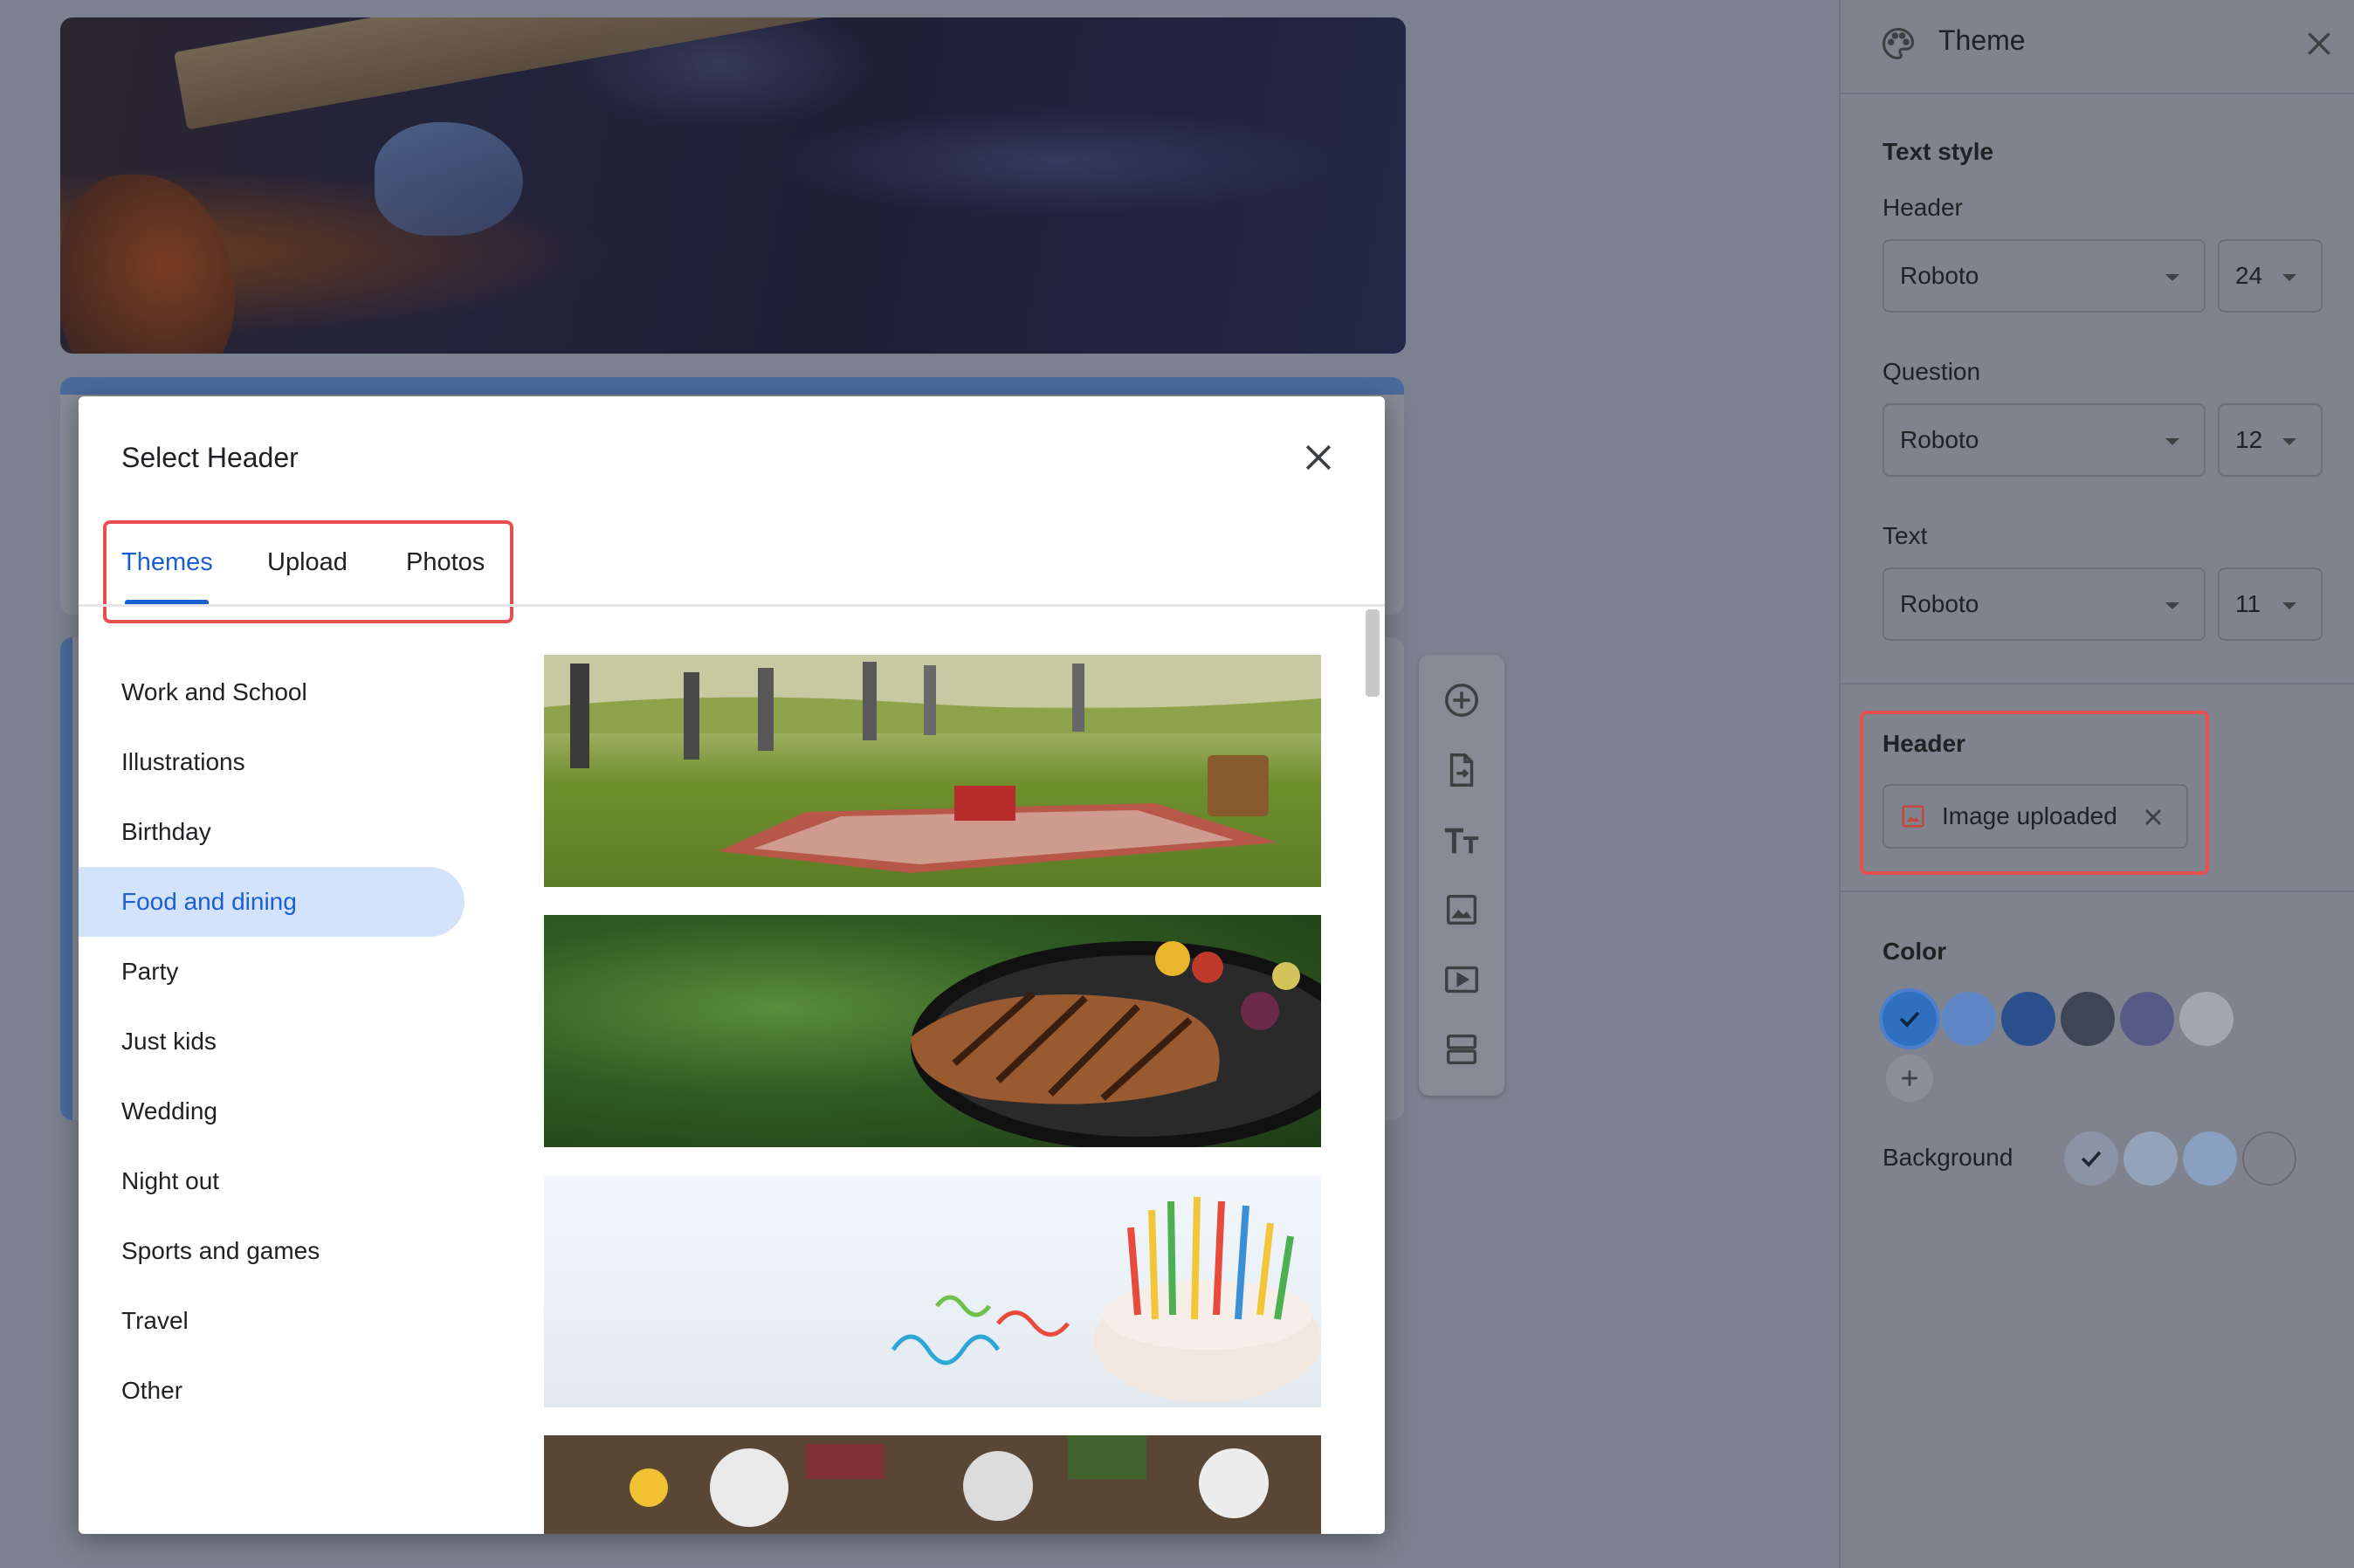  What do you see at coordinates (214, 692) in the screenshot?
I see `category-item: Work and School` at bounding box center [214, 692].